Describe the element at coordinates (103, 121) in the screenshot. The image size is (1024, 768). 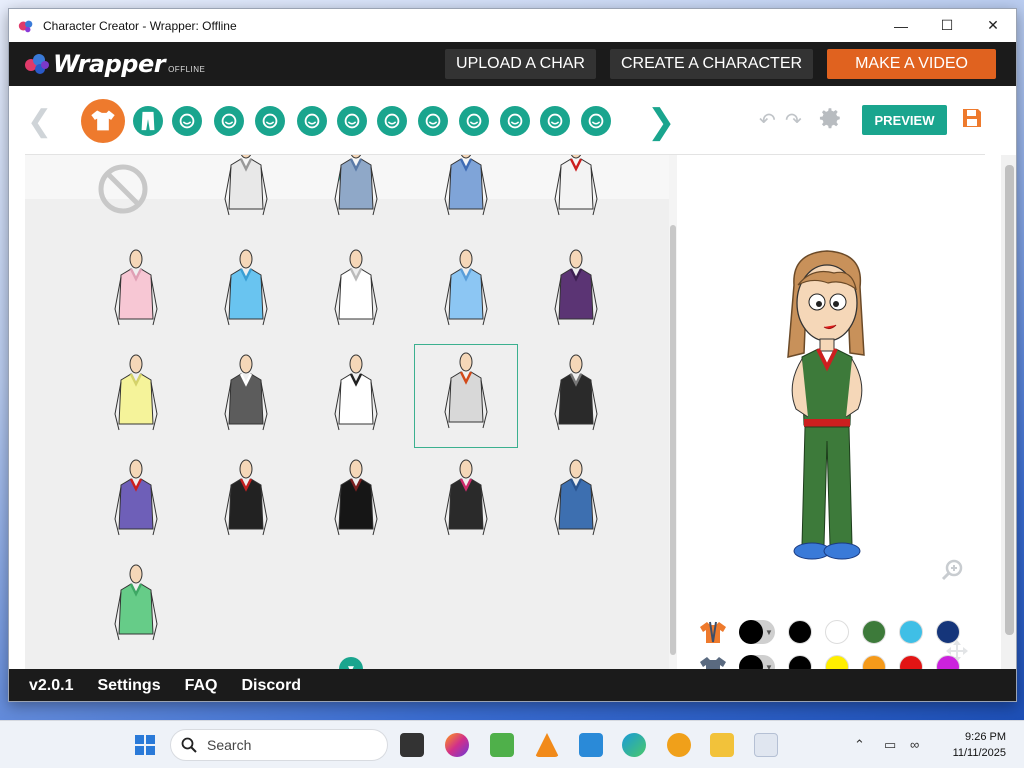
I see `category-shirt-button` at that location.